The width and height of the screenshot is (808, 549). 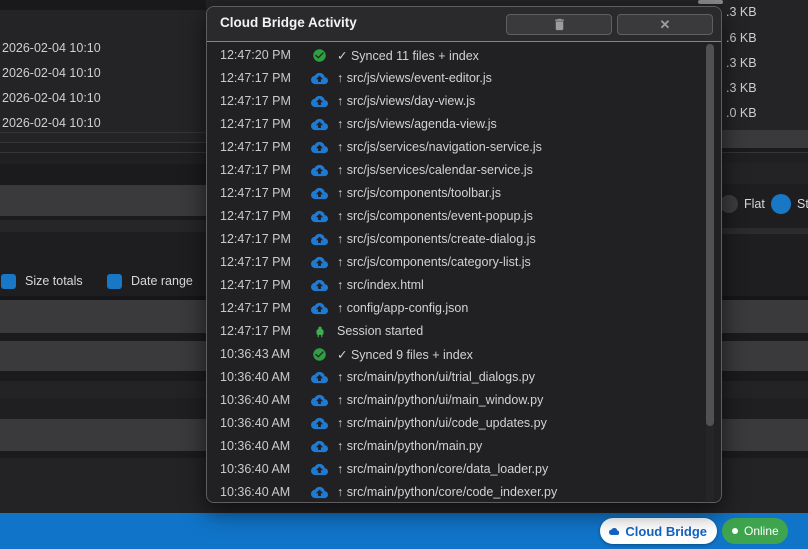 I want to click on log-message: ✓ Synced 9 files + index, so click(x=405, y=355).